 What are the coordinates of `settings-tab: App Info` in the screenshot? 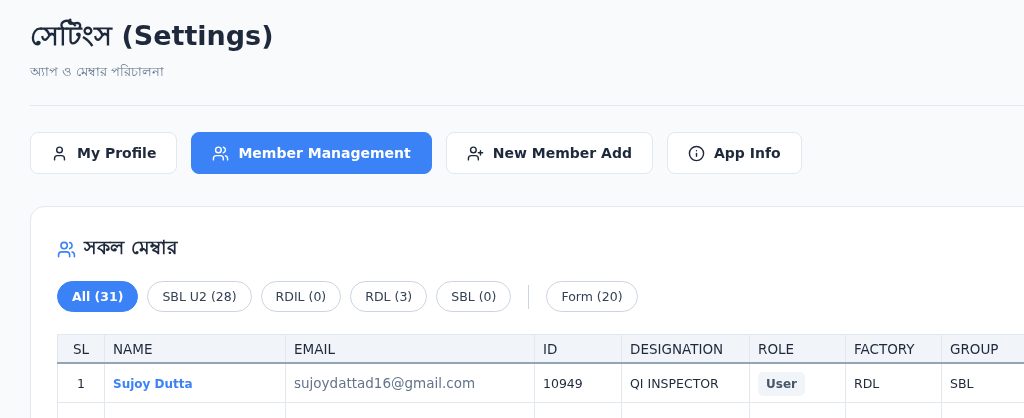 It's located at (734, 153).